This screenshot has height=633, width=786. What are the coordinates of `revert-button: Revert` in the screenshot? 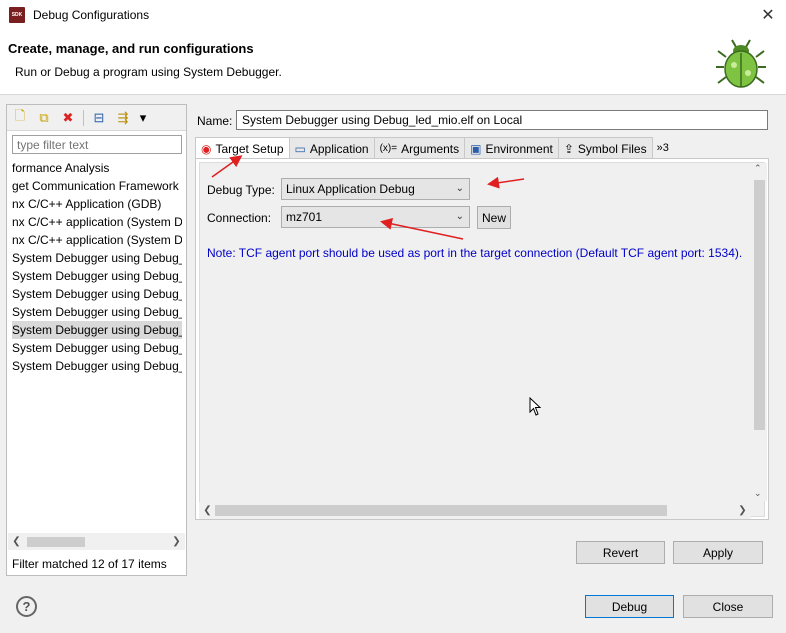 It's located at (620, 552).